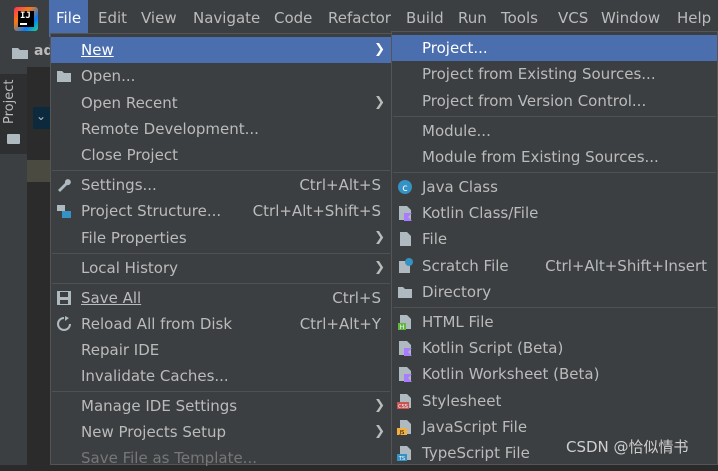 The height and width of the screenshot is (471, 718). What do you see at coordinates (405, 239) in the screenshot?
I see `file-icon` at bounding box center [405, 239].